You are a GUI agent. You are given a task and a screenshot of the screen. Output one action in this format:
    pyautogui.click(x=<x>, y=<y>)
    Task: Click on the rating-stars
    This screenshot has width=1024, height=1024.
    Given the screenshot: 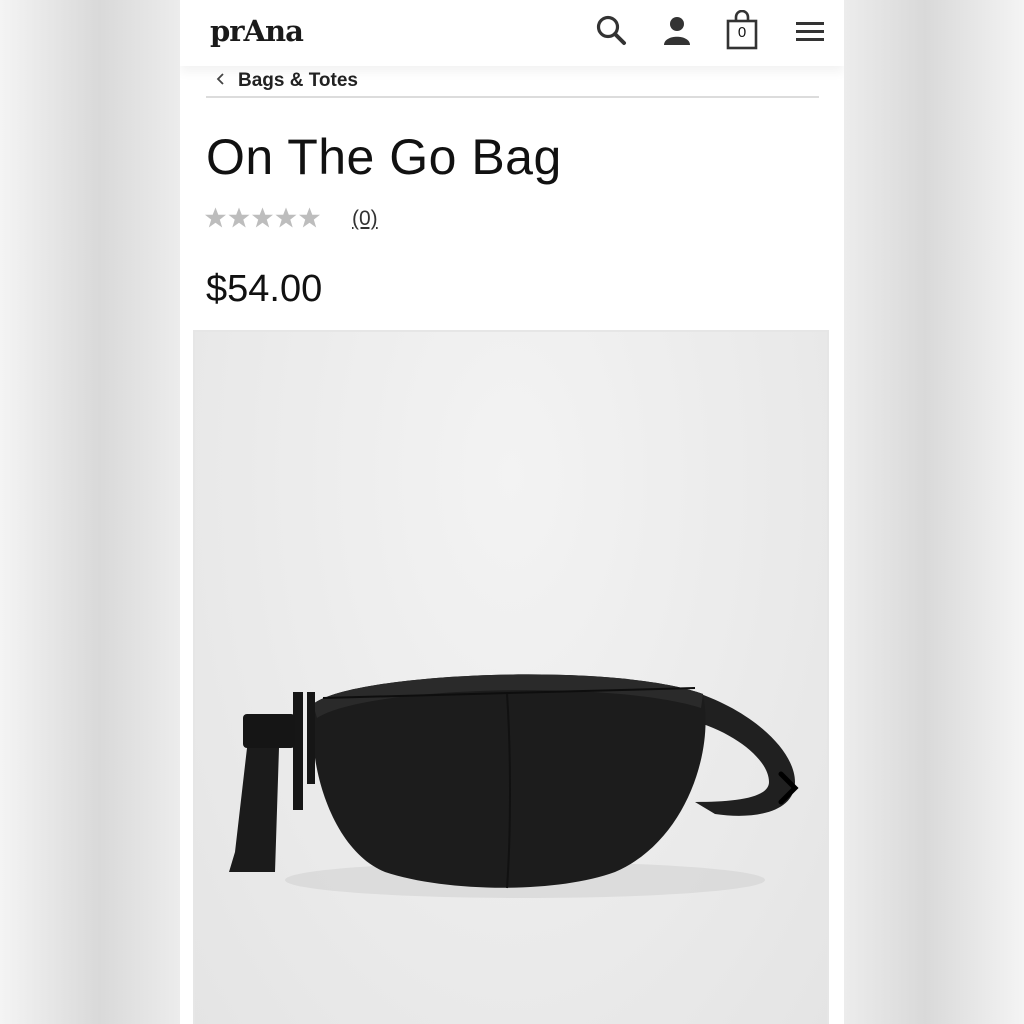 What is the action you would take?
    pyautogui.click(x=263, y=219)
    